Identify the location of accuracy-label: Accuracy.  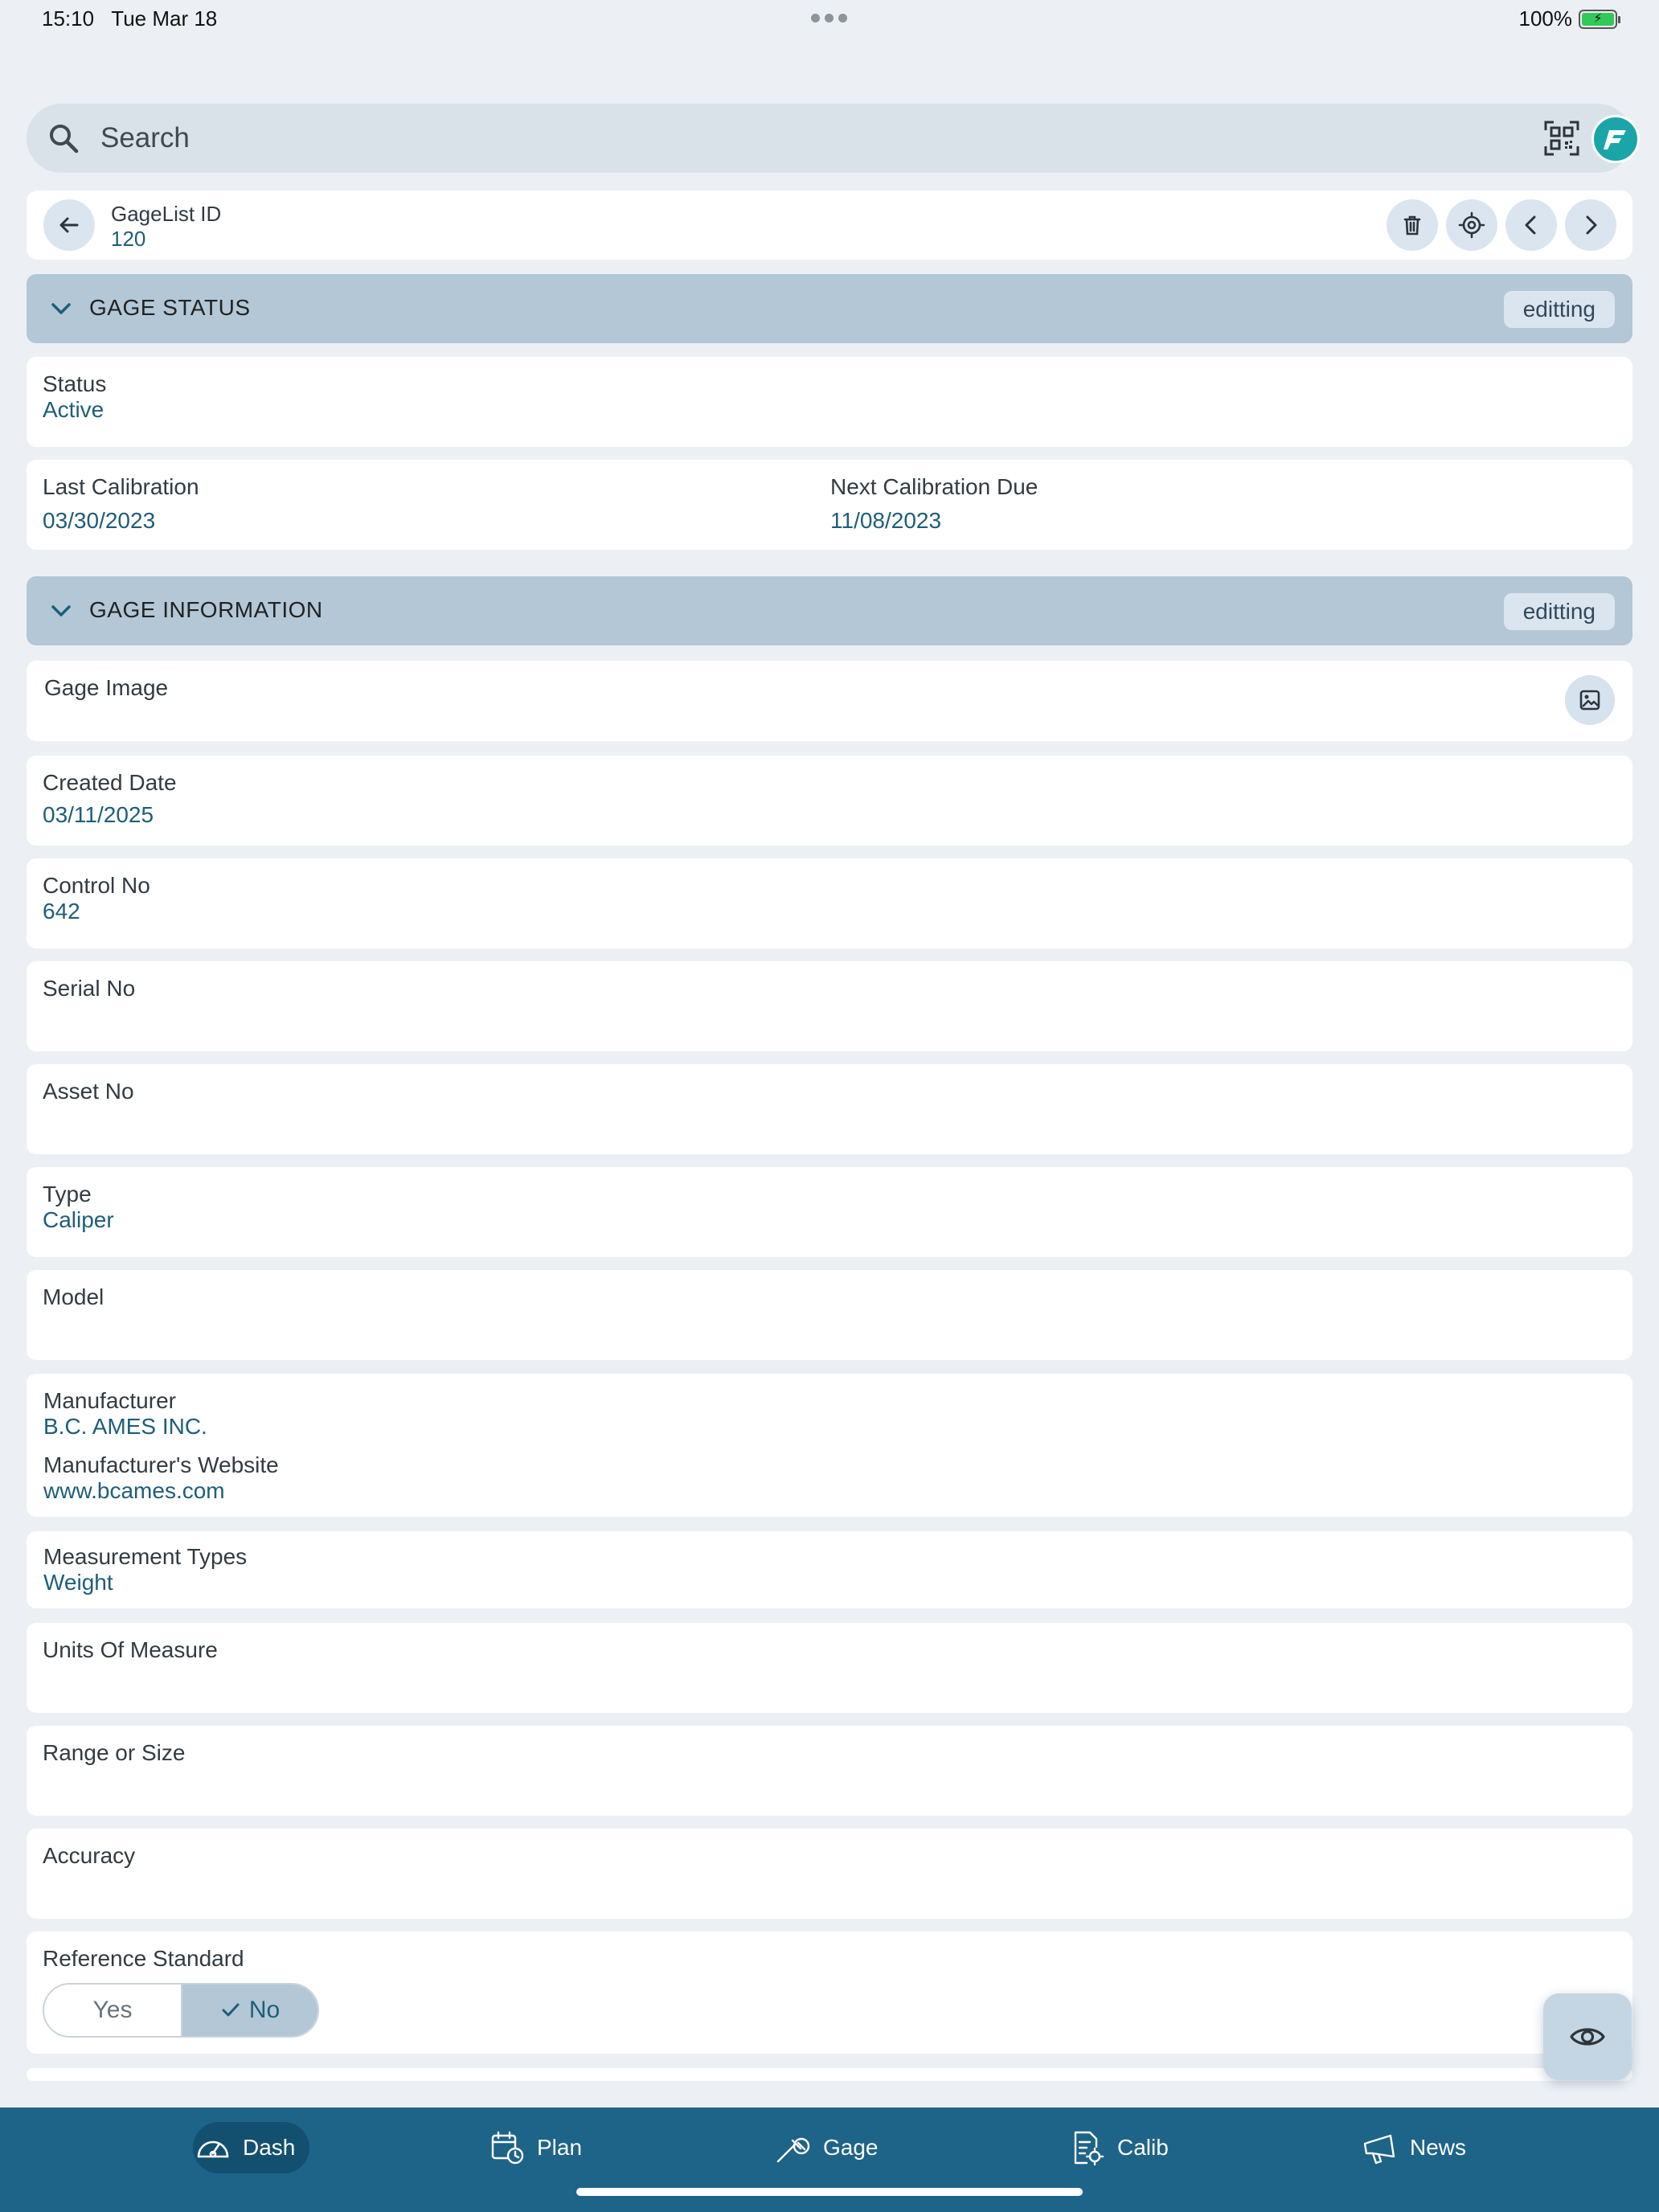
(89, 1855).